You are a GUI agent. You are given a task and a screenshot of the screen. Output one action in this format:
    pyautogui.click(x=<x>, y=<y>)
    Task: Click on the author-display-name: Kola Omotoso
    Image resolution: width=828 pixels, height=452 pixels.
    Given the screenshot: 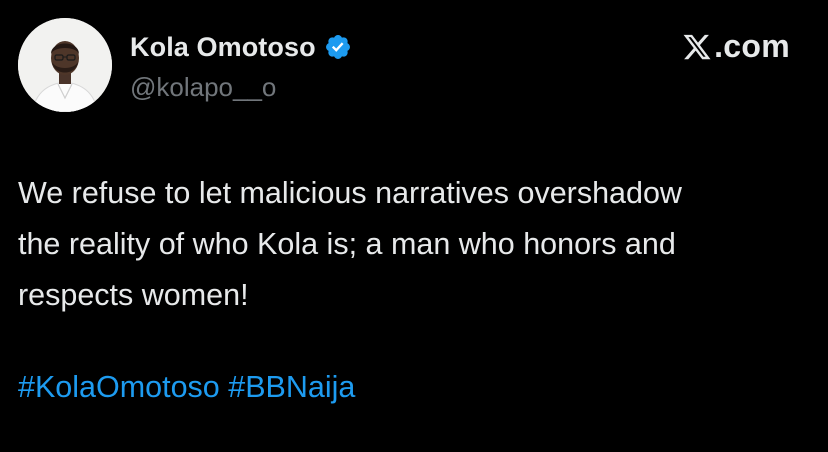 What is the action you would take?
    pyautogui.click(x=223, y=47)
    